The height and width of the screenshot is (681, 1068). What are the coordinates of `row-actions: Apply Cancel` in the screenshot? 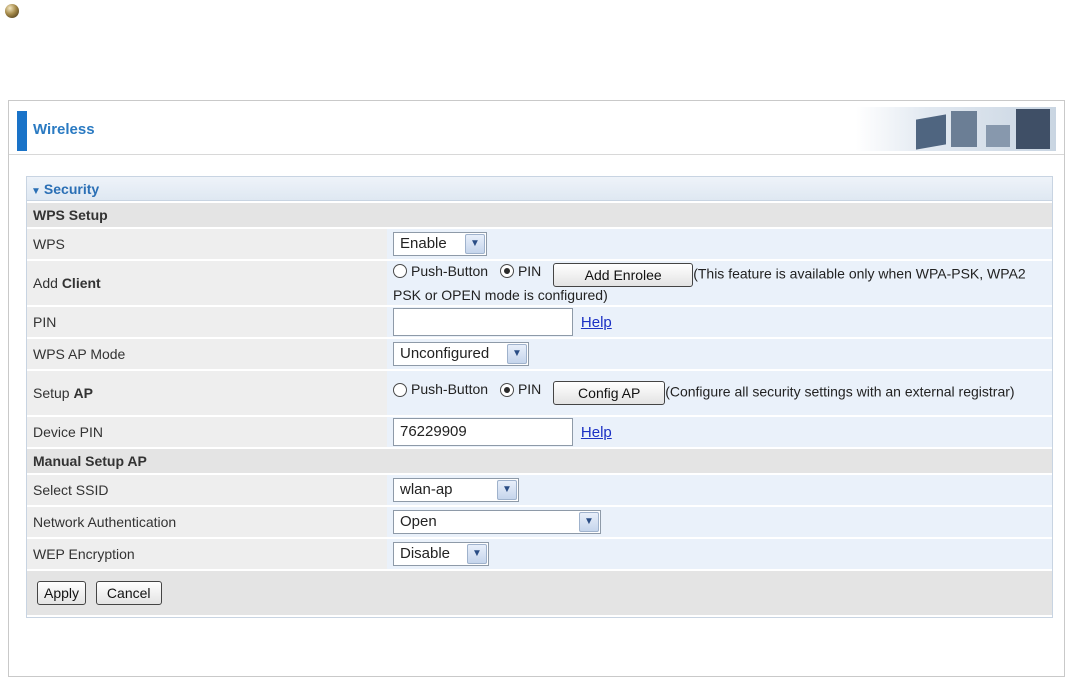 It's located at (539, 593).